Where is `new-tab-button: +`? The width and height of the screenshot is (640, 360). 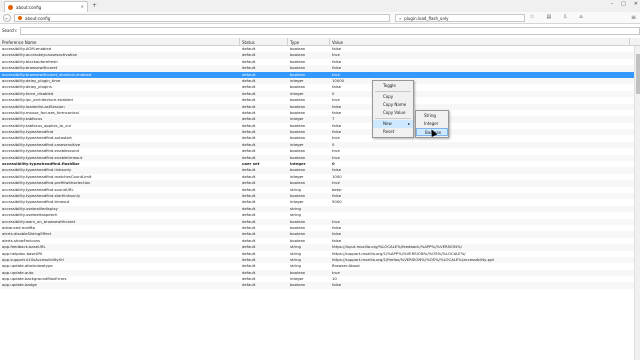
new-tab-button: + is located at coordinates (94, 5).